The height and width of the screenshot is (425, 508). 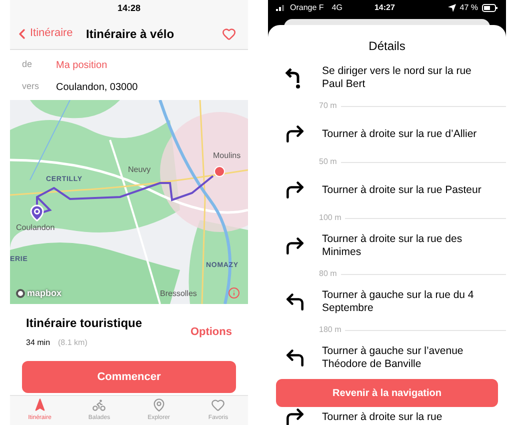 I want to click on network-type: 4G, so click(x=337, y=8).